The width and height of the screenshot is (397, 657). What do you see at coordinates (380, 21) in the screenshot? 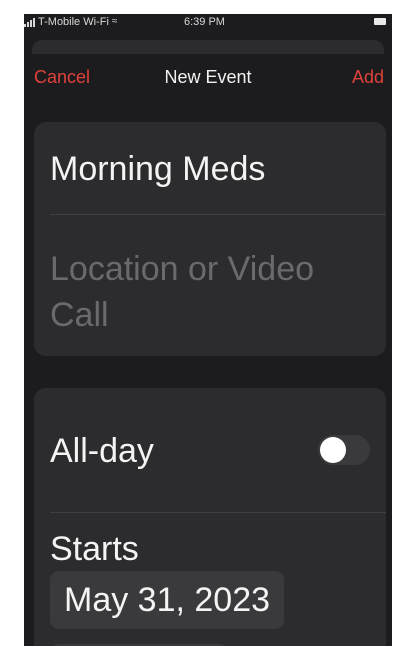
I see `battery-icon` at bounding box center [380, 21].